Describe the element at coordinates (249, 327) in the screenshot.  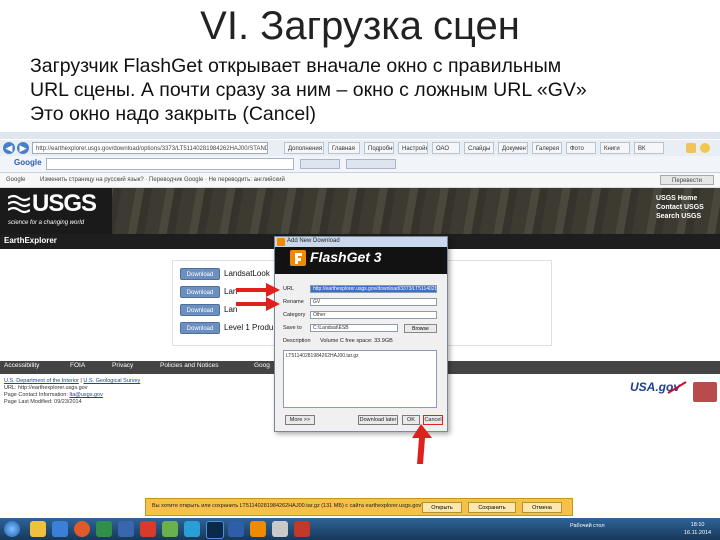
I see `download-label: Level 1 Produ` at that location.